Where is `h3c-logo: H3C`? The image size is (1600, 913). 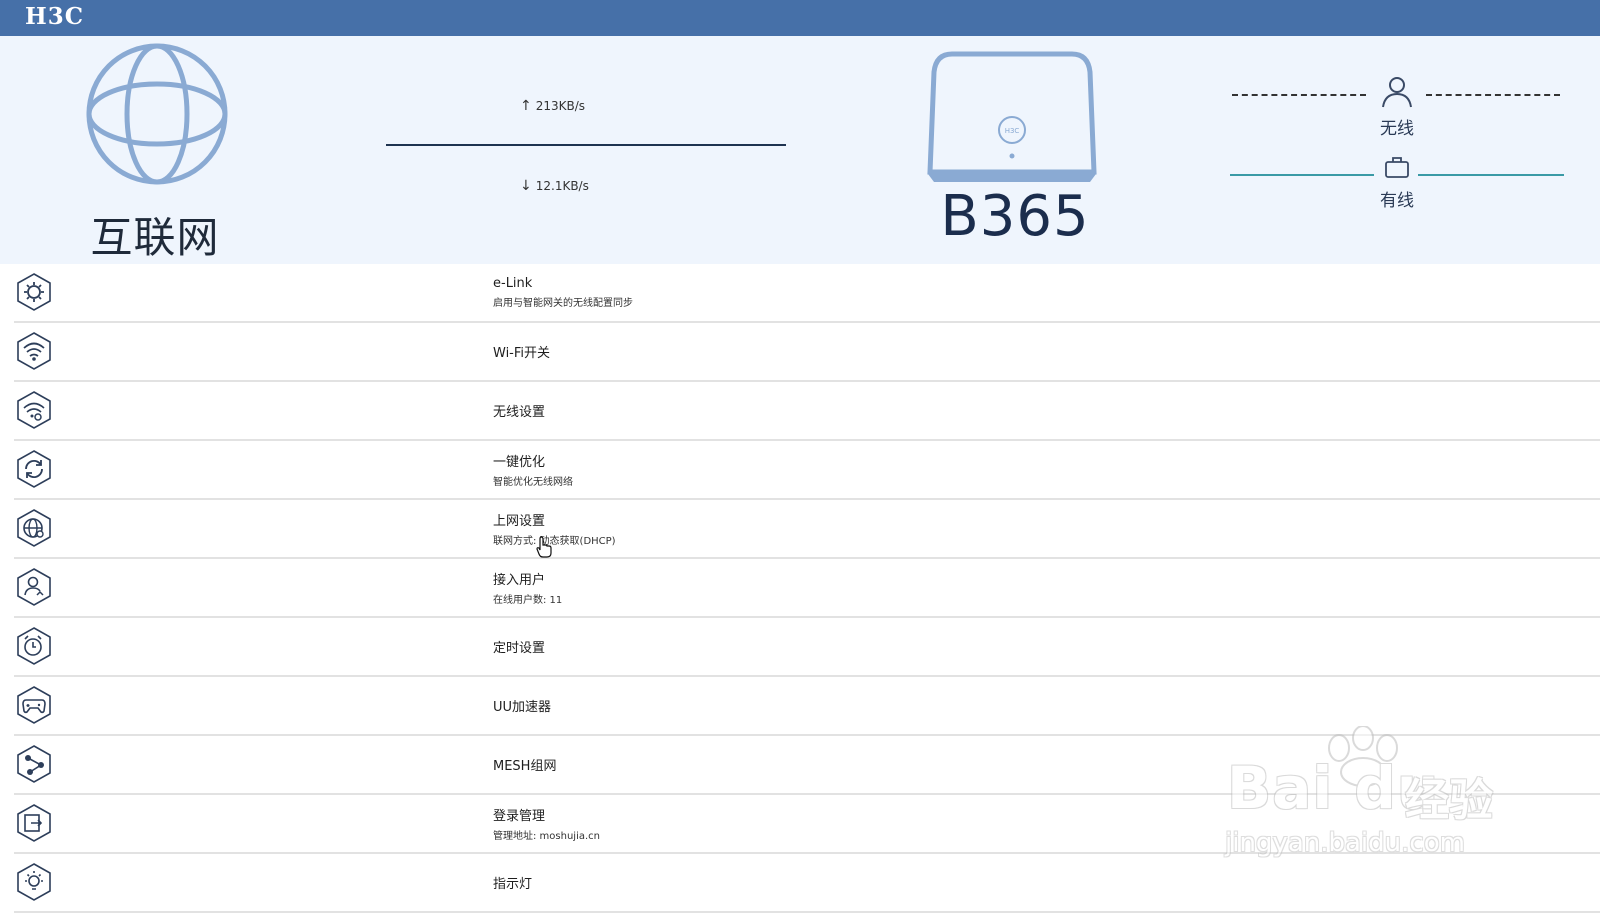
h3c-logo: H3C is located at coordinates (55, 16).